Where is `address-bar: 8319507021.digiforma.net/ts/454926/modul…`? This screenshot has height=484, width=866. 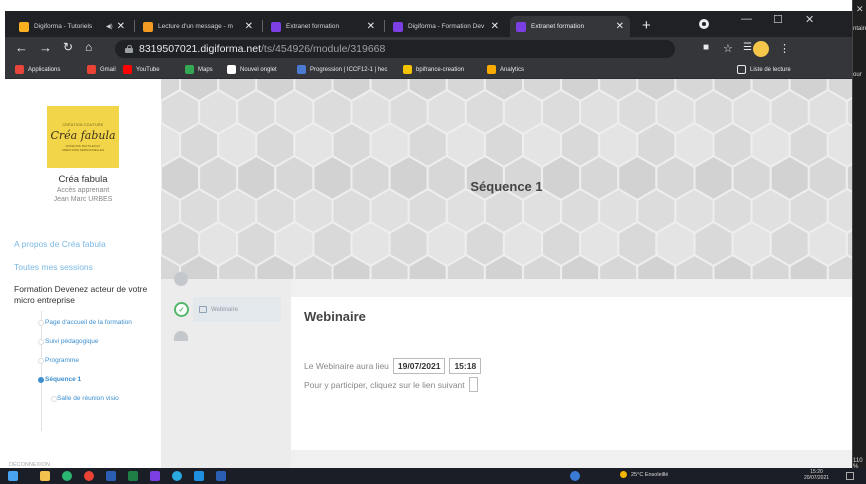
address-bar: 8319507021.digiforma.net/ts/454926/modul… is located at coordinates (395, 49).